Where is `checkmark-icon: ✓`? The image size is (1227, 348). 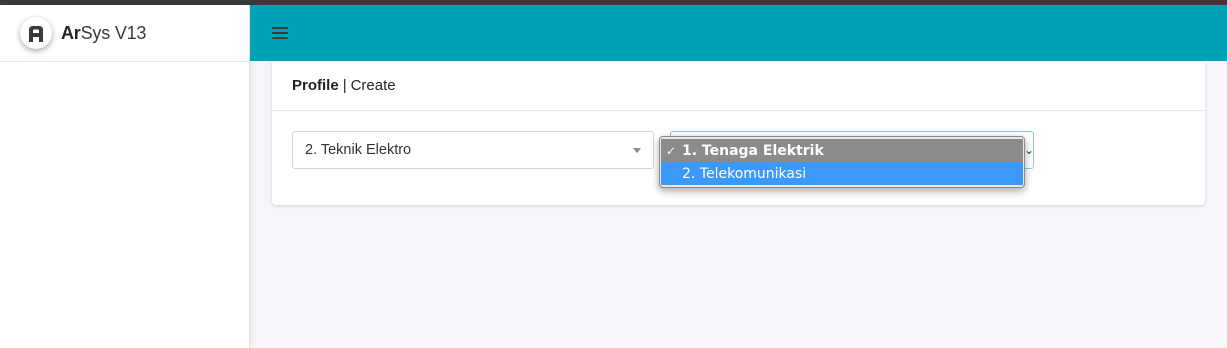
checkmark-icon: ✓ is located at coordinates (671, 150).